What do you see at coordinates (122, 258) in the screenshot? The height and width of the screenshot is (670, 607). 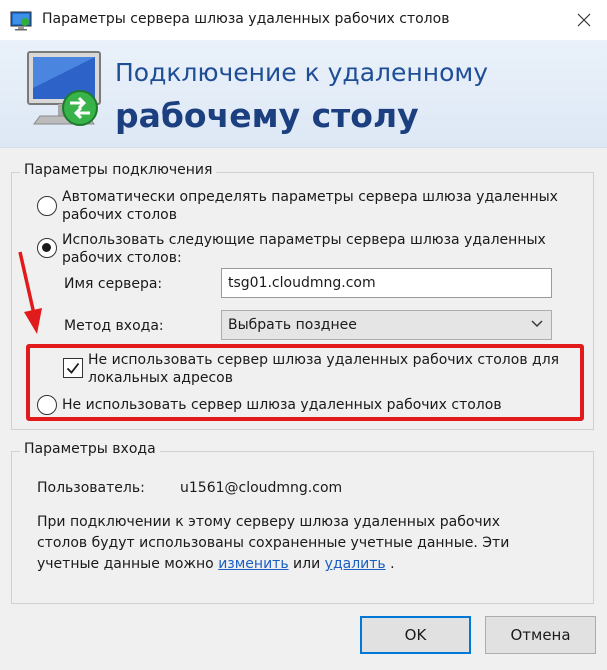 I see `use-settings-line2: рабочих столов:` at bounding box center [122, 258].